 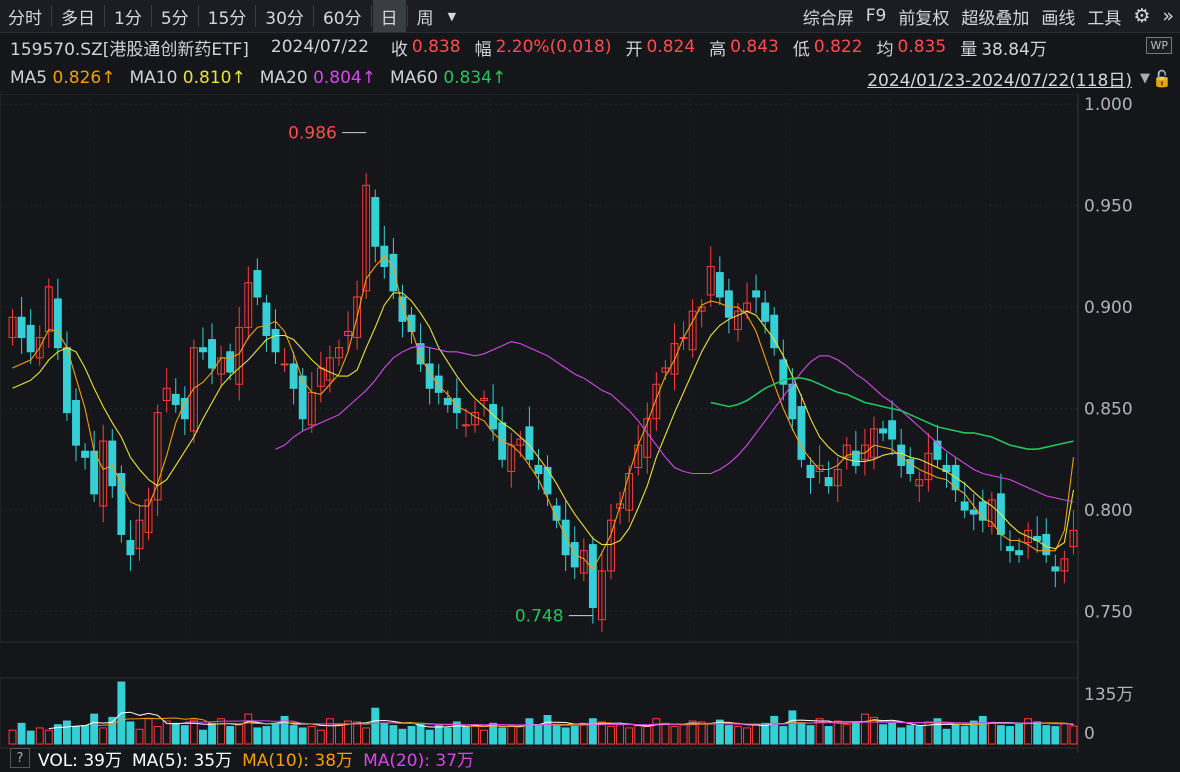 What do you see at coordinates (128, 16) in the screenshot?
I see `tab-2: 1分` at bounding box center [128, 16].